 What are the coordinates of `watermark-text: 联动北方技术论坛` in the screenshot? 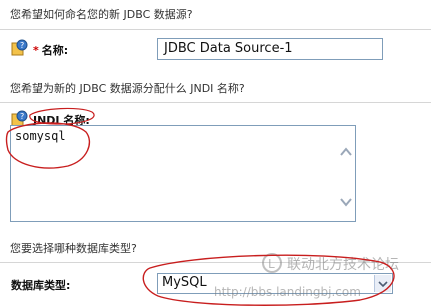 It's located at (343, 265).